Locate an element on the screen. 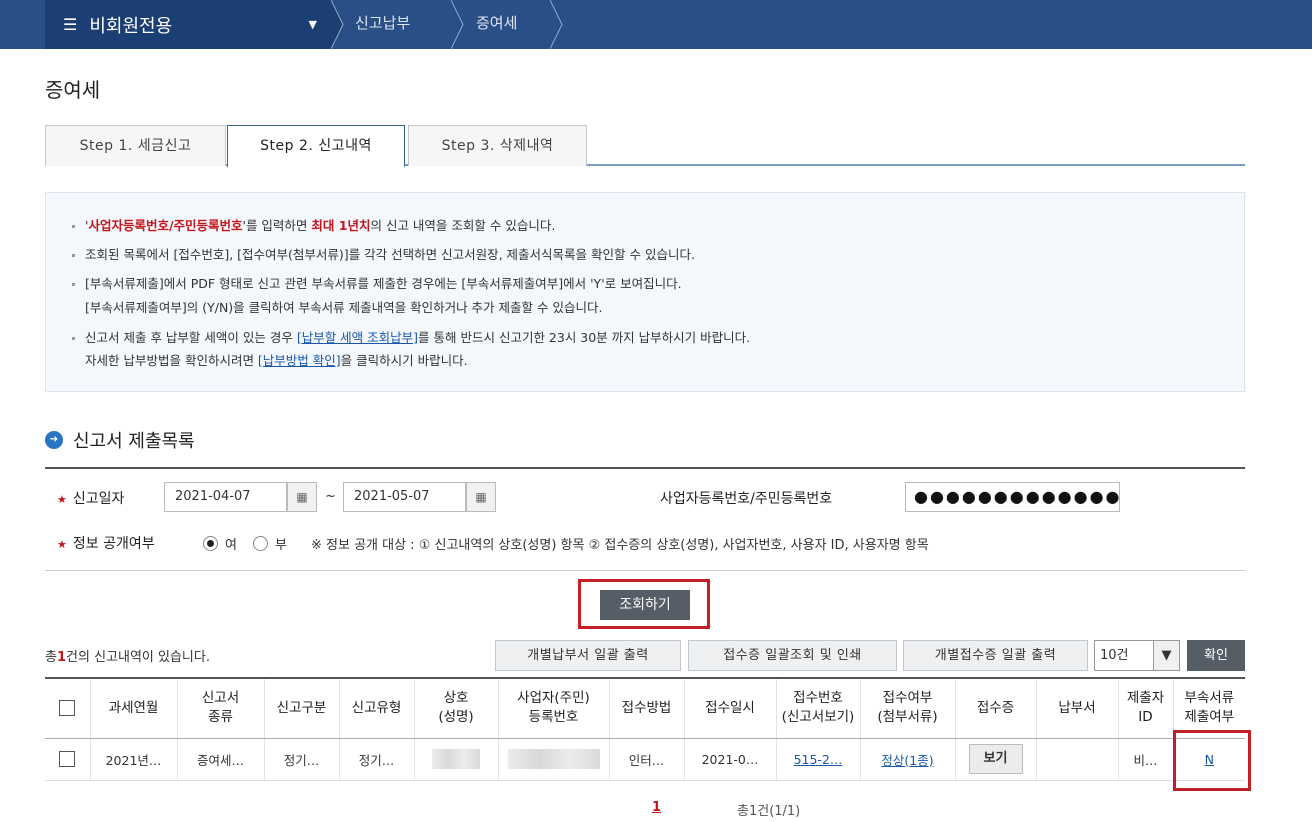 This screenshot has width=1312, height=822. header-name: 상호 (성명) is located at coordinates (455, 708).